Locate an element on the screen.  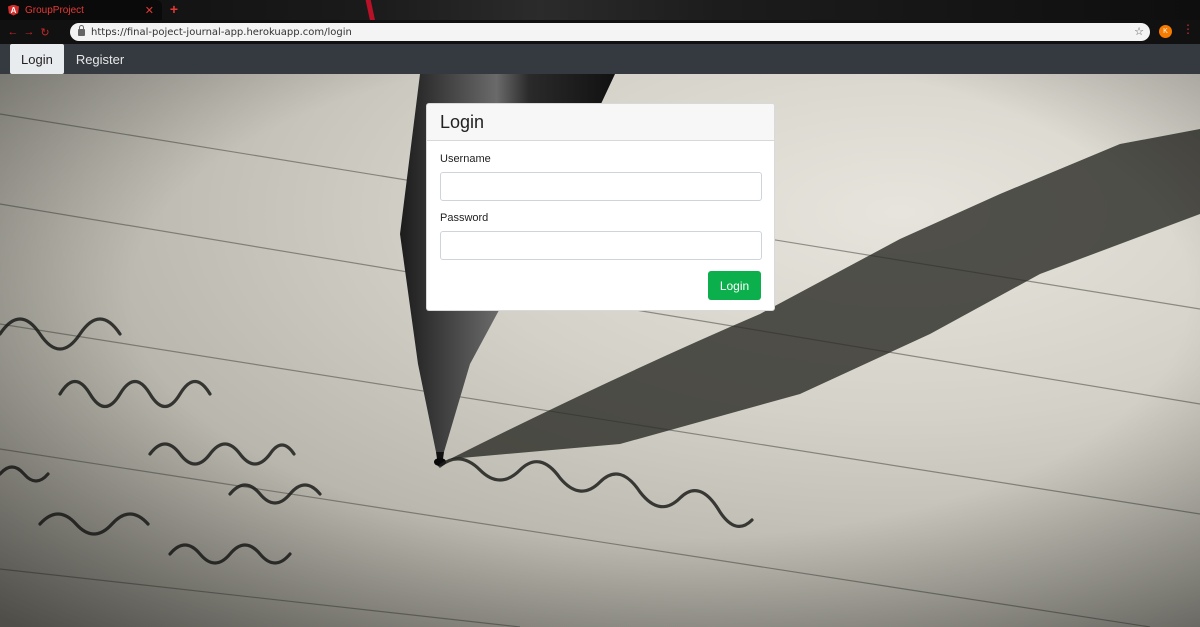
nav-register-link: Register is located at coordinates (100, 59).